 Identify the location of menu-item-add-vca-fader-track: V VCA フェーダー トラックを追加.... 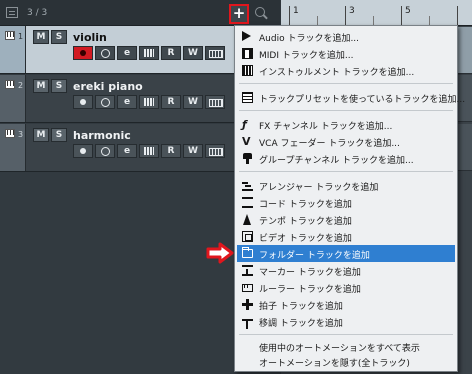
(346, 141).